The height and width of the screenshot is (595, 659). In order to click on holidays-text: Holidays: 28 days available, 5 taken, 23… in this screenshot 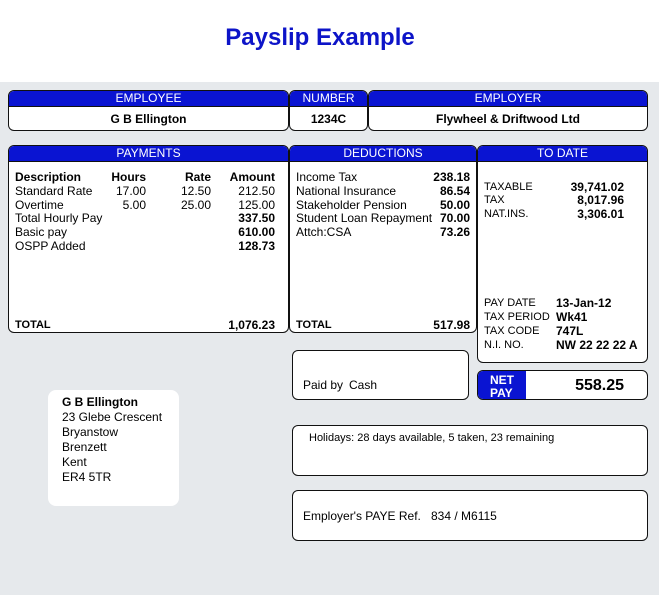, I will do `click(432, 438)`.